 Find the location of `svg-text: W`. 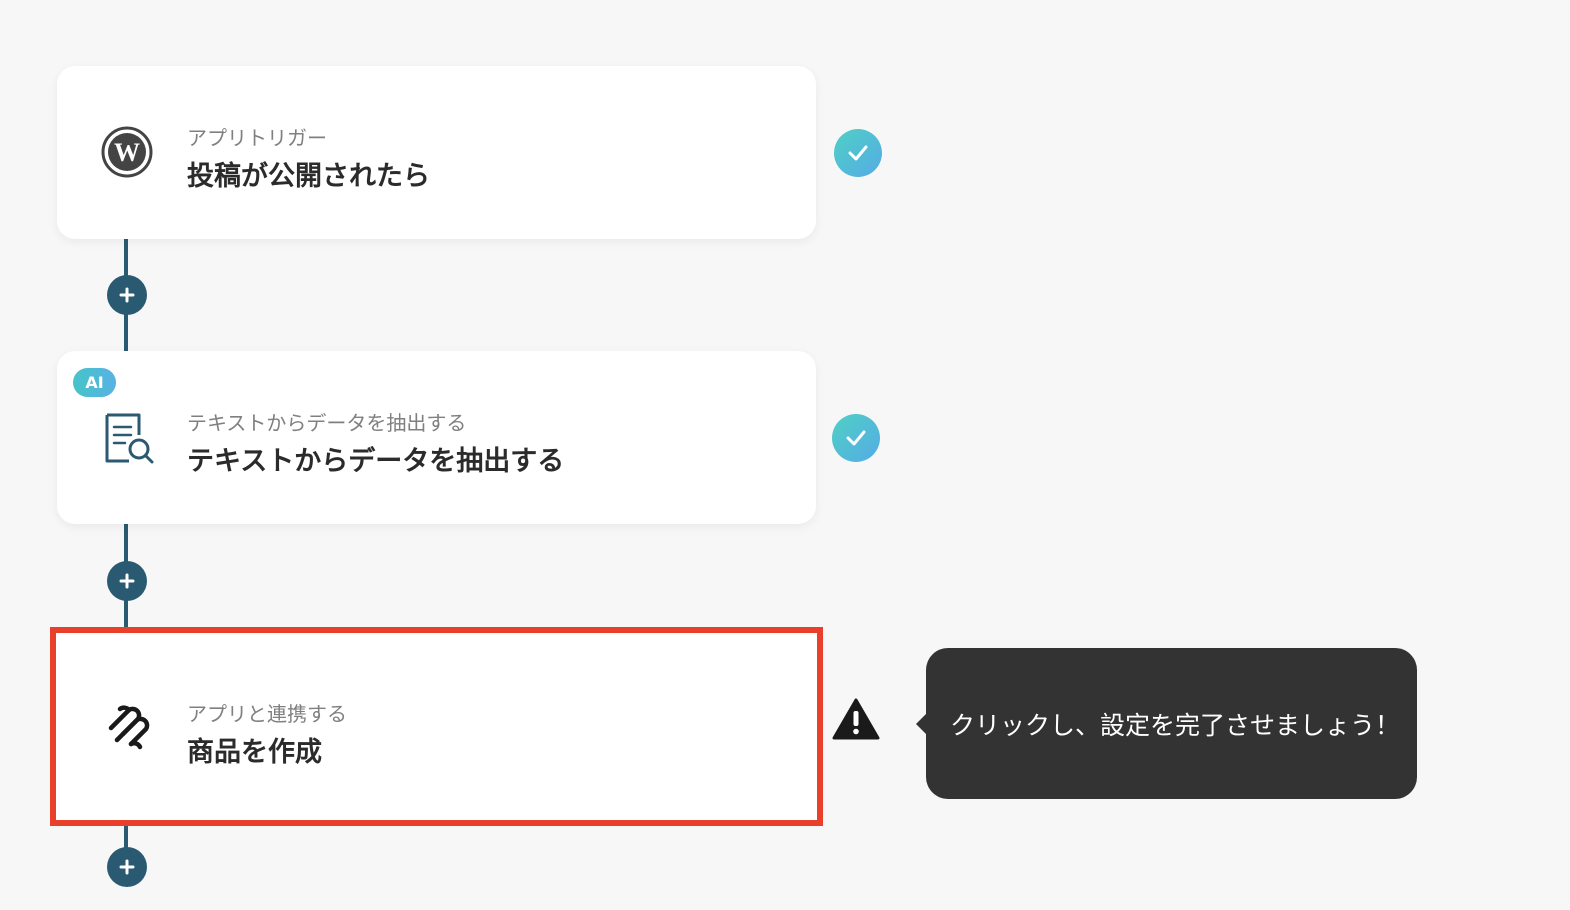

svg-text: W is located at coordinates (127, 152).